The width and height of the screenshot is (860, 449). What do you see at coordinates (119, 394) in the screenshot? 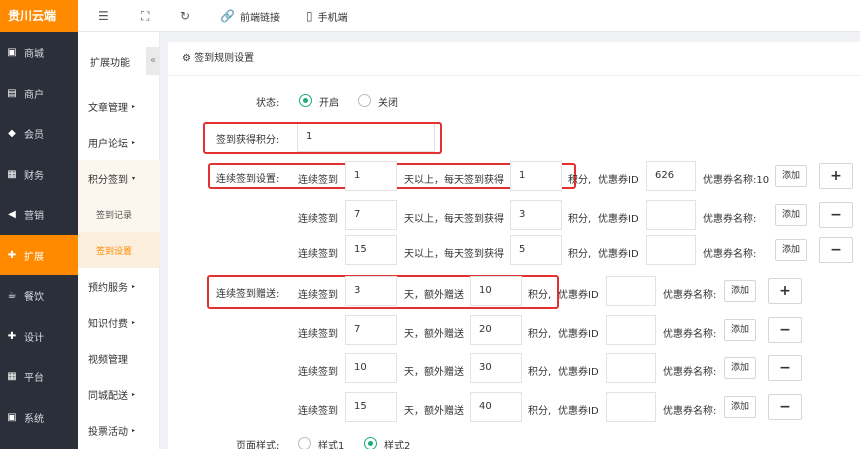
I see `submenu-item-delivery: 同城配送 ▸` at bounding box center [119, 394].